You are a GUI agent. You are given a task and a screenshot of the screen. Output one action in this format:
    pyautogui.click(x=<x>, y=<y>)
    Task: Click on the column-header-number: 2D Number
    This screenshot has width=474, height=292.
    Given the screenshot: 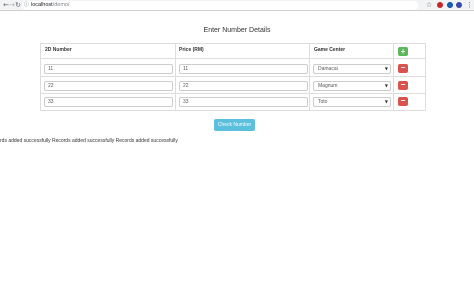 What is the action you would take?
    pyautogui.click(x=58, y=50)
    